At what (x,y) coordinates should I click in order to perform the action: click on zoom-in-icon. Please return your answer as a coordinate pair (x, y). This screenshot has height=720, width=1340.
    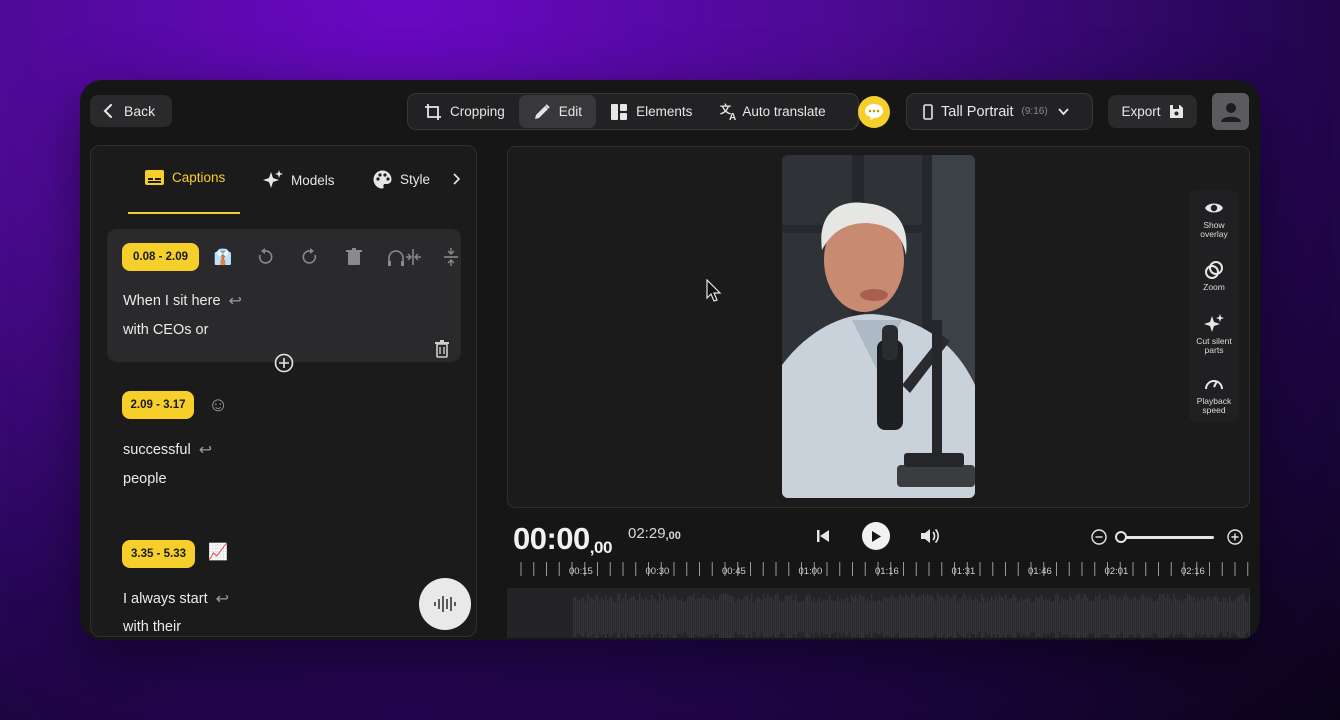
    Looking at the image, I should click on (1235, 537).